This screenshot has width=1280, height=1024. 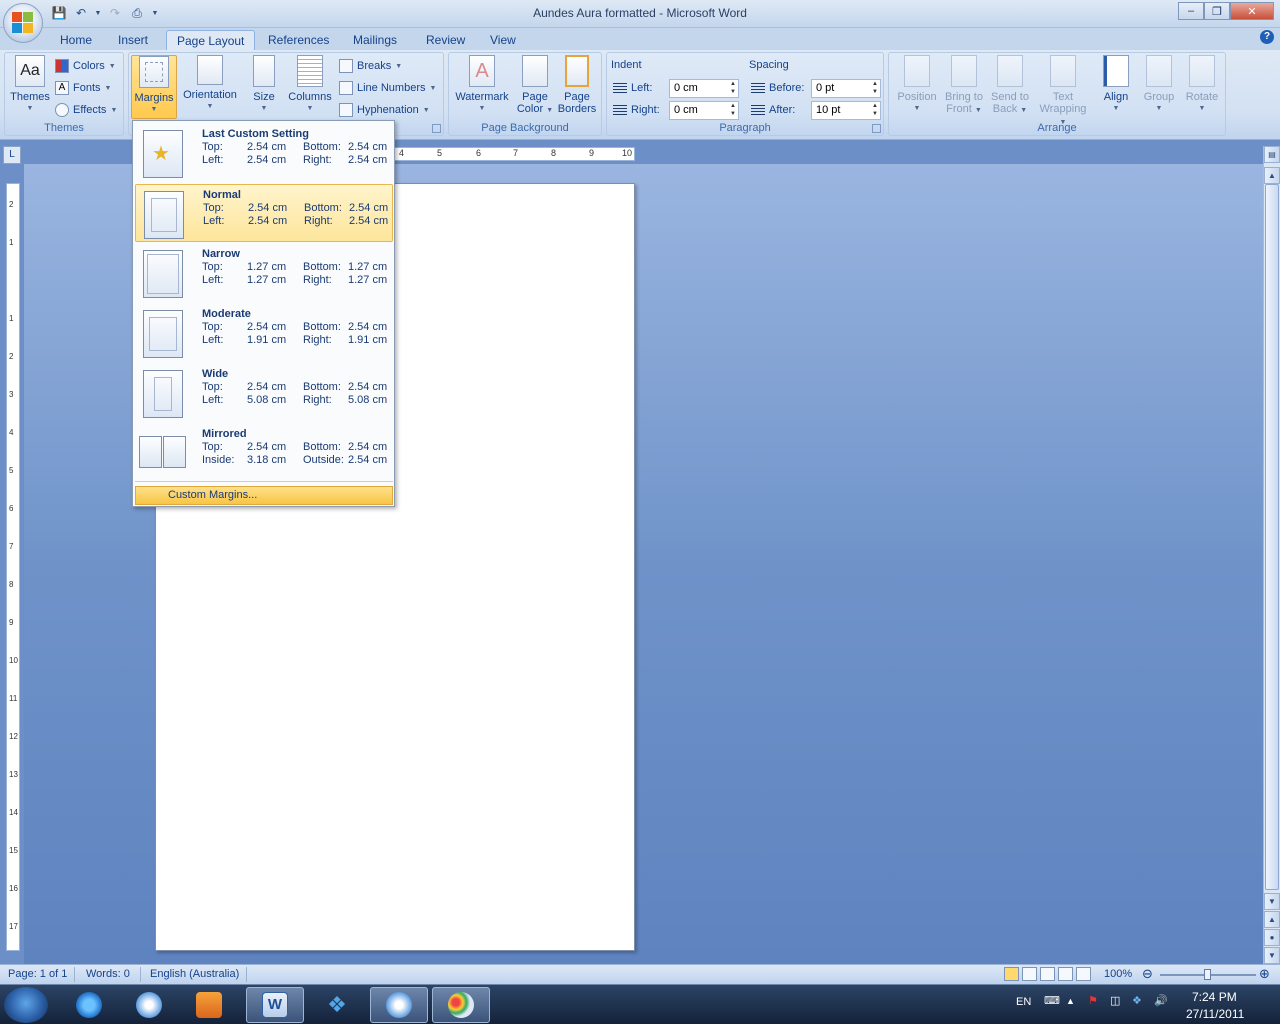 I want to click on taskbar-media-player, so click(x=209, y=1005).